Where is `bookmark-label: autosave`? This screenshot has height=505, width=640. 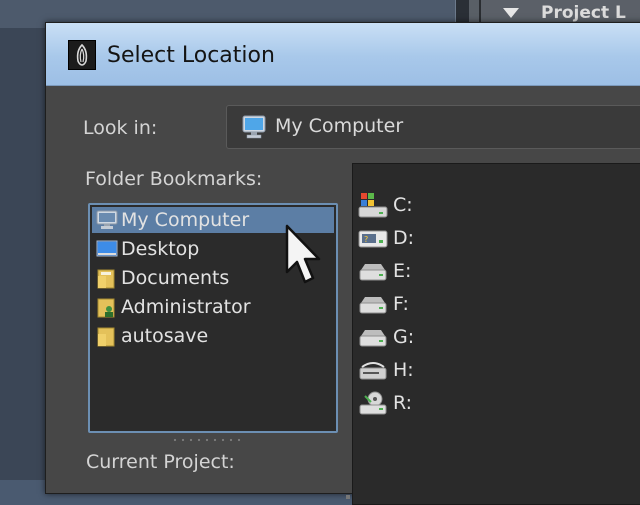
bookmark-label: autosave is located at coordinates (165, 336).